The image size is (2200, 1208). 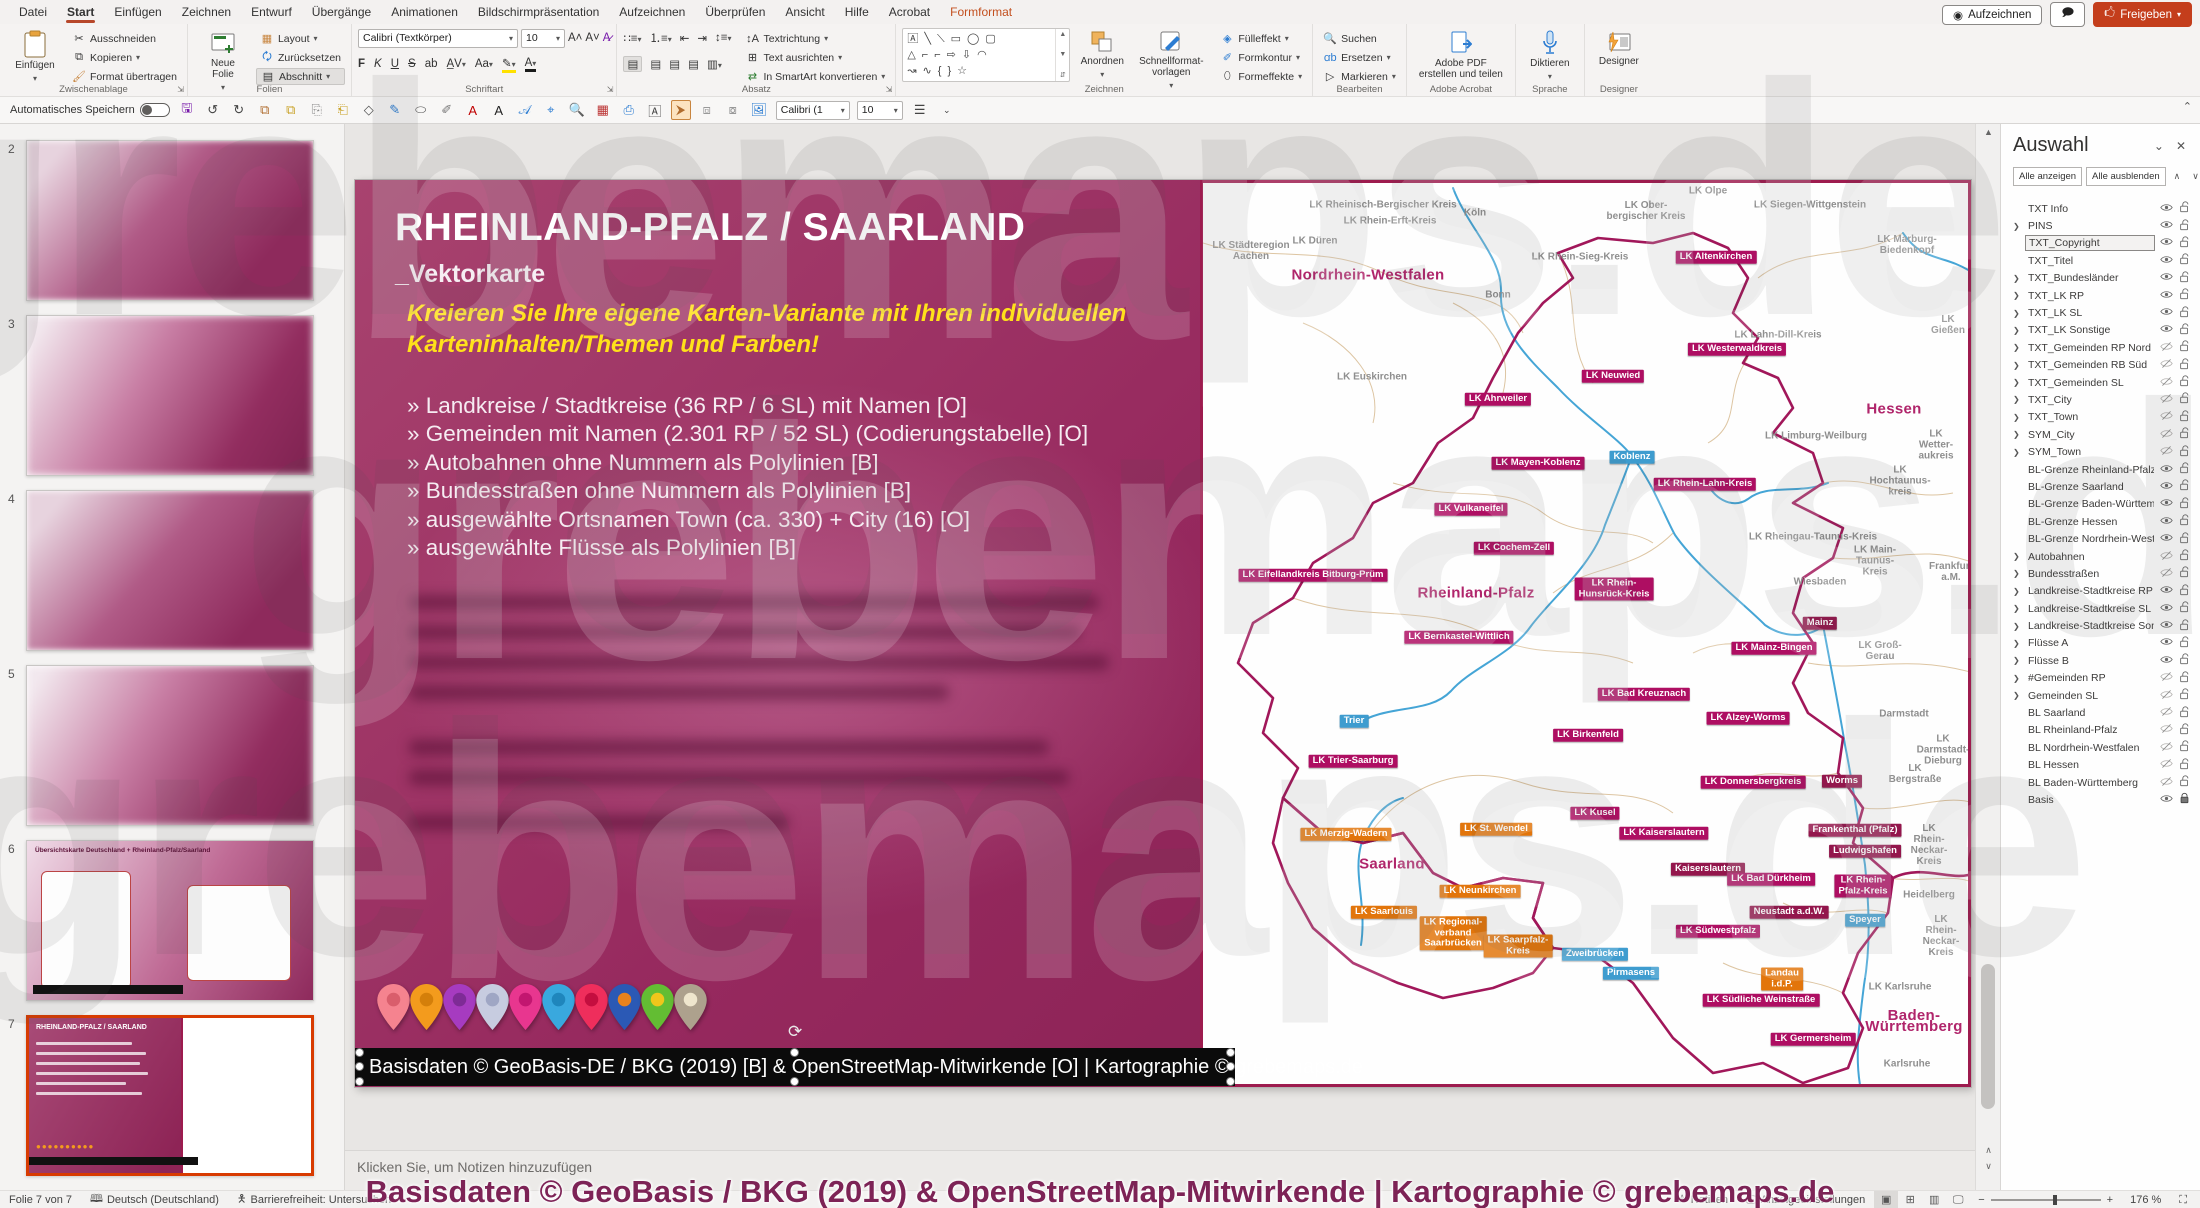 I want to click on zoom-slider: − +, so click(x=2045, y=1200).